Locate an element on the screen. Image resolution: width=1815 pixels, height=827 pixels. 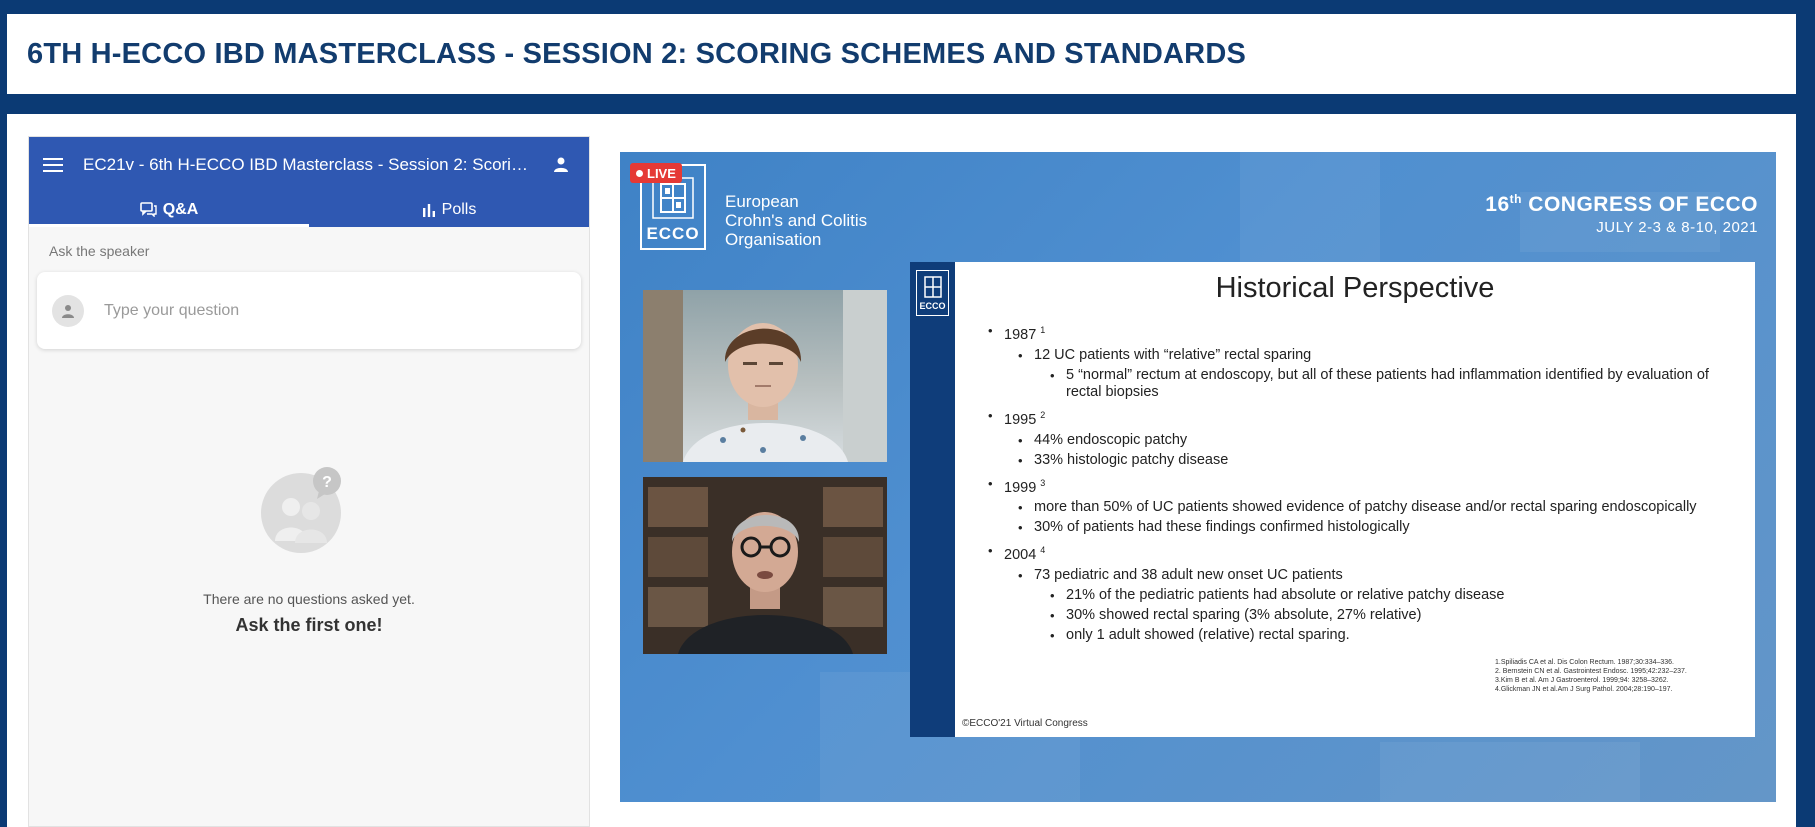
slide-bullet-text: 44% endoscopic patchy is located at coordinates (1111, 439).